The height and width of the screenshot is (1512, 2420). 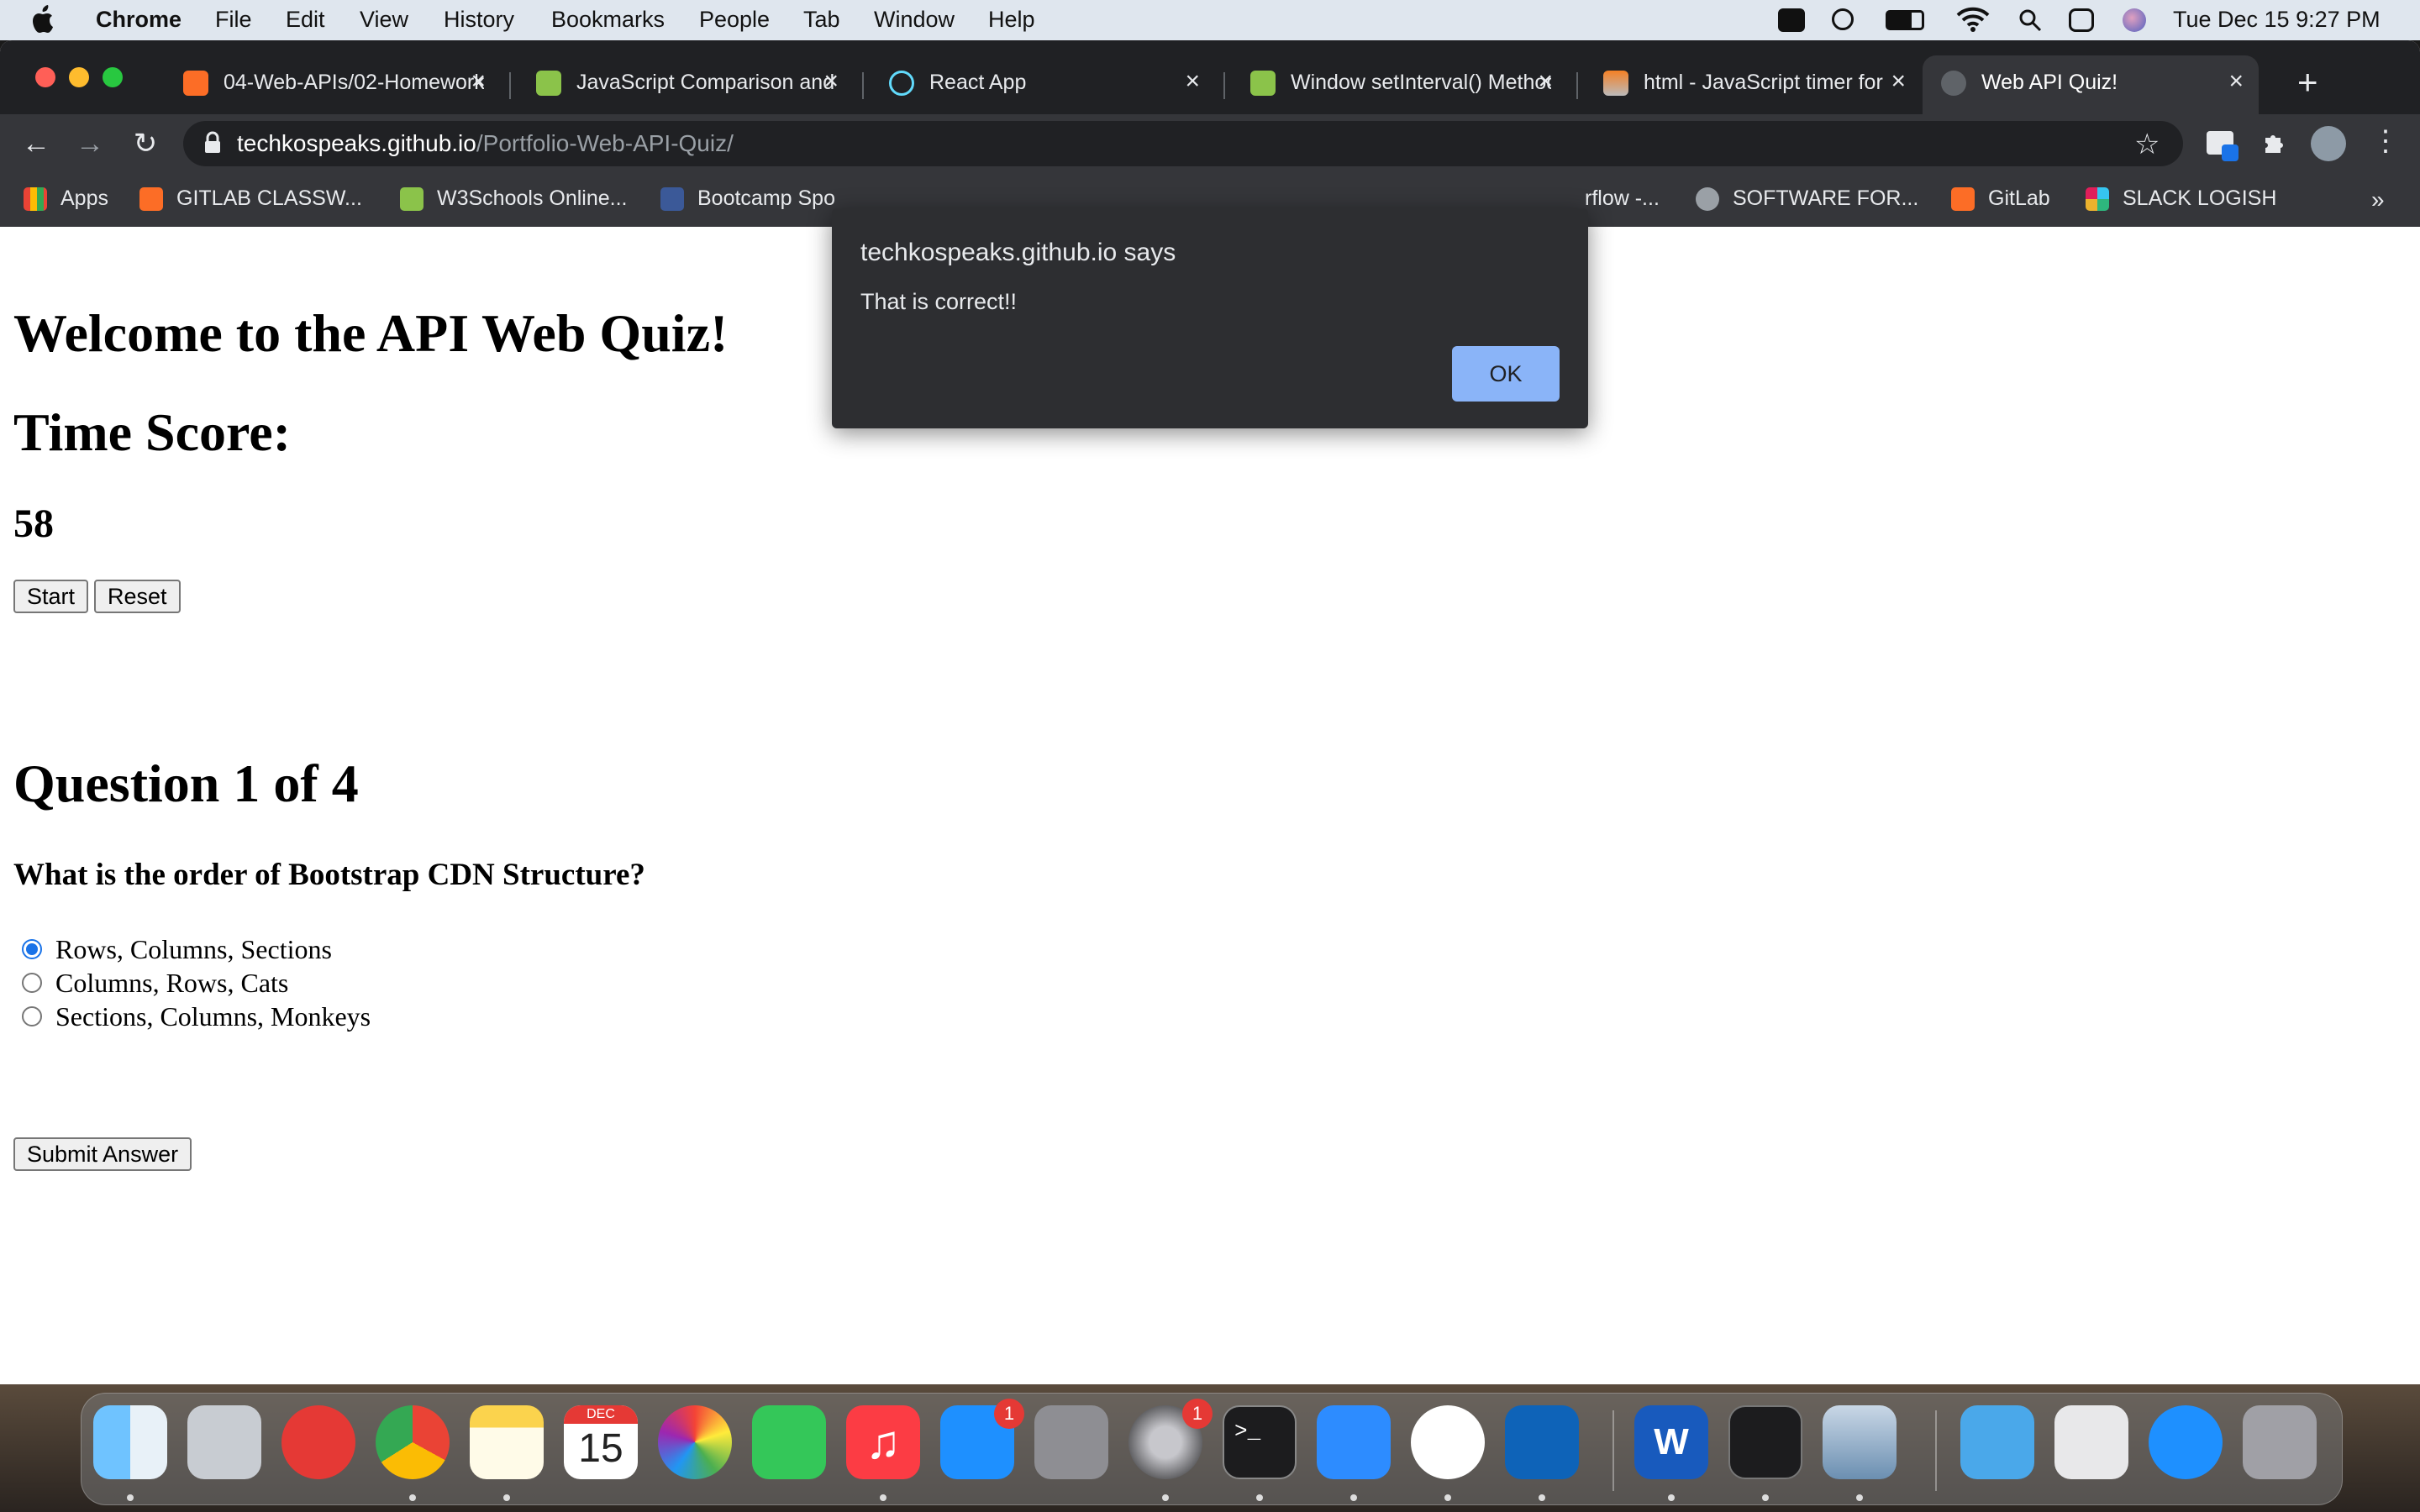 I want to click on word-letter: W, so click(x=1671, y=1441).